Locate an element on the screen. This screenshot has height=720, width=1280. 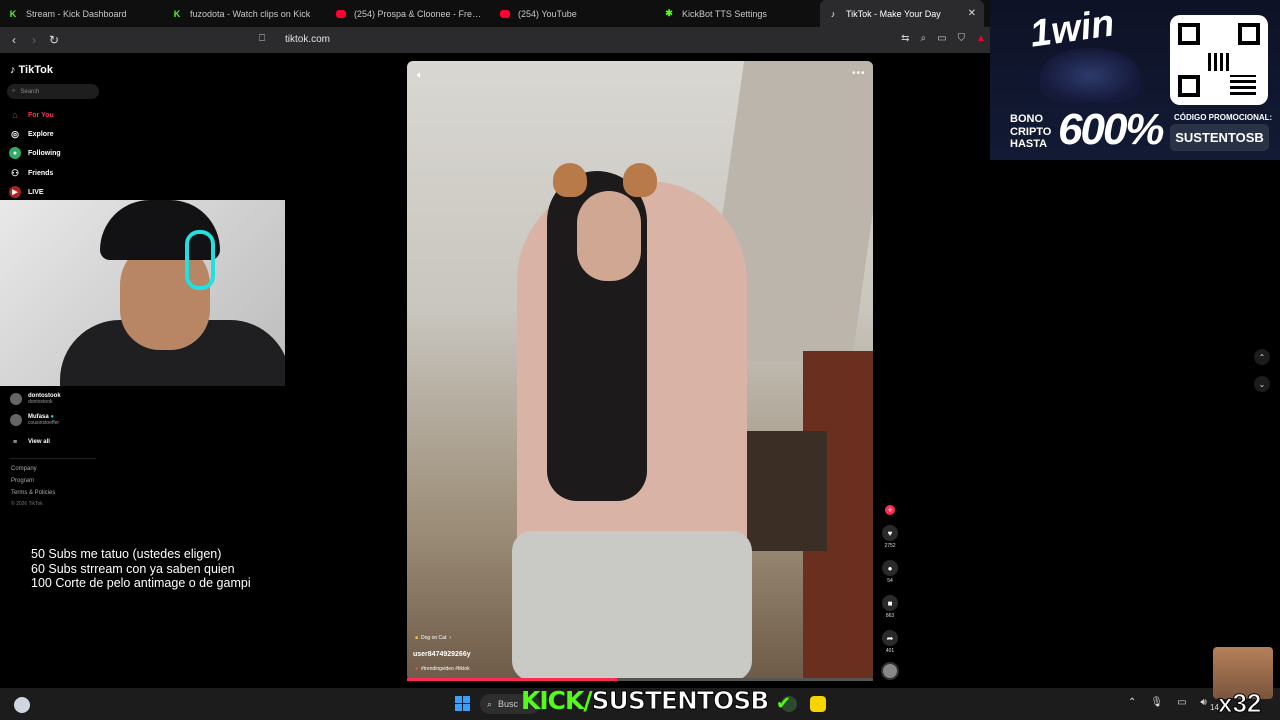
kick-icon: K is located at coordinates (177, 13).